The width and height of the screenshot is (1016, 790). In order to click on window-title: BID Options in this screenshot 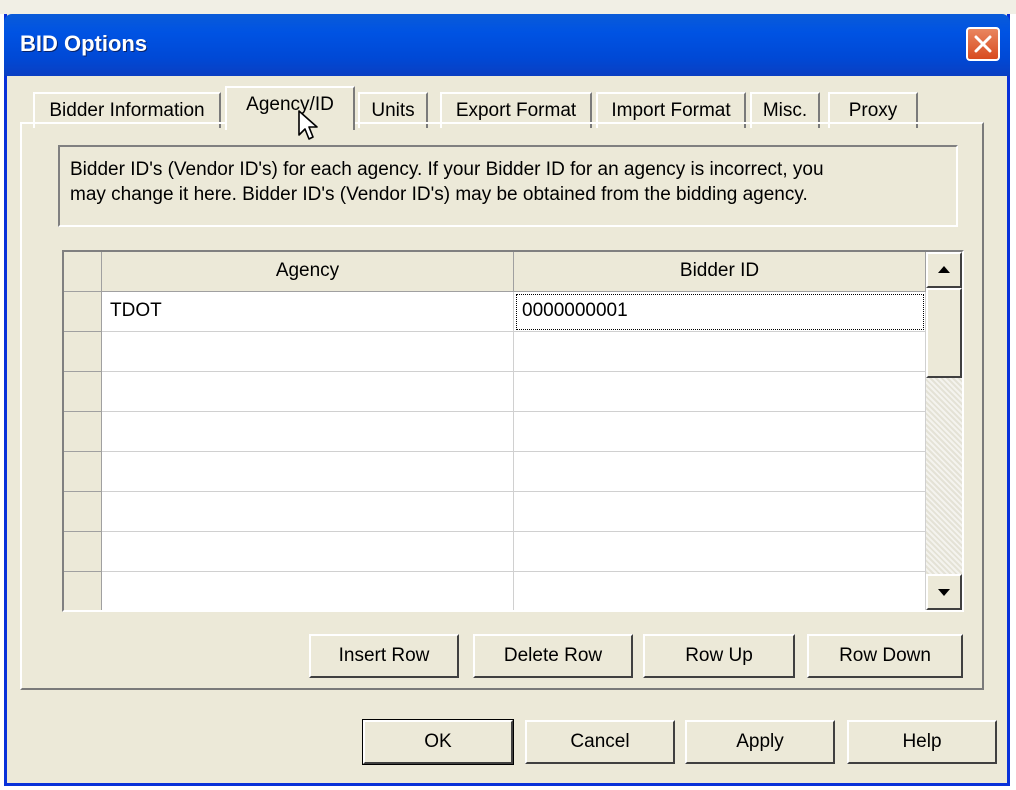, I will do `click(84, 43)`.